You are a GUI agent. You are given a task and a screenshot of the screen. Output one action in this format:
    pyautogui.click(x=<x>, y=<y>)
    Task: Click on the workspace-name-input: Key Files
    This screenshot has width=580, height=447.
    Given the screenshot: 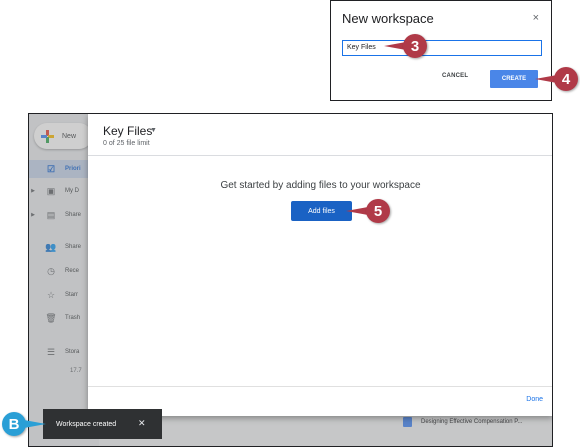 What is the action you would take?
    pyautogui.click(x=442, y=48)
    